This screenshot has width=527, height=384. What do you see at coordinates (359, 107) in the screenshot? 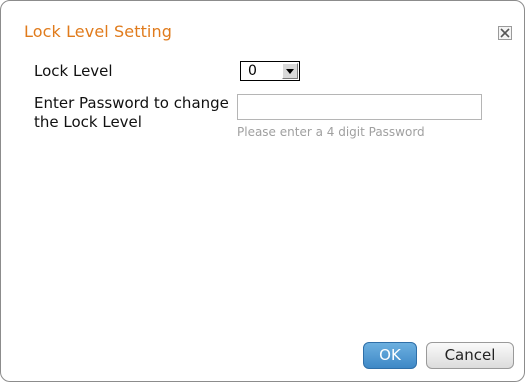
I see `password-input` at bounding box center [359, 107].